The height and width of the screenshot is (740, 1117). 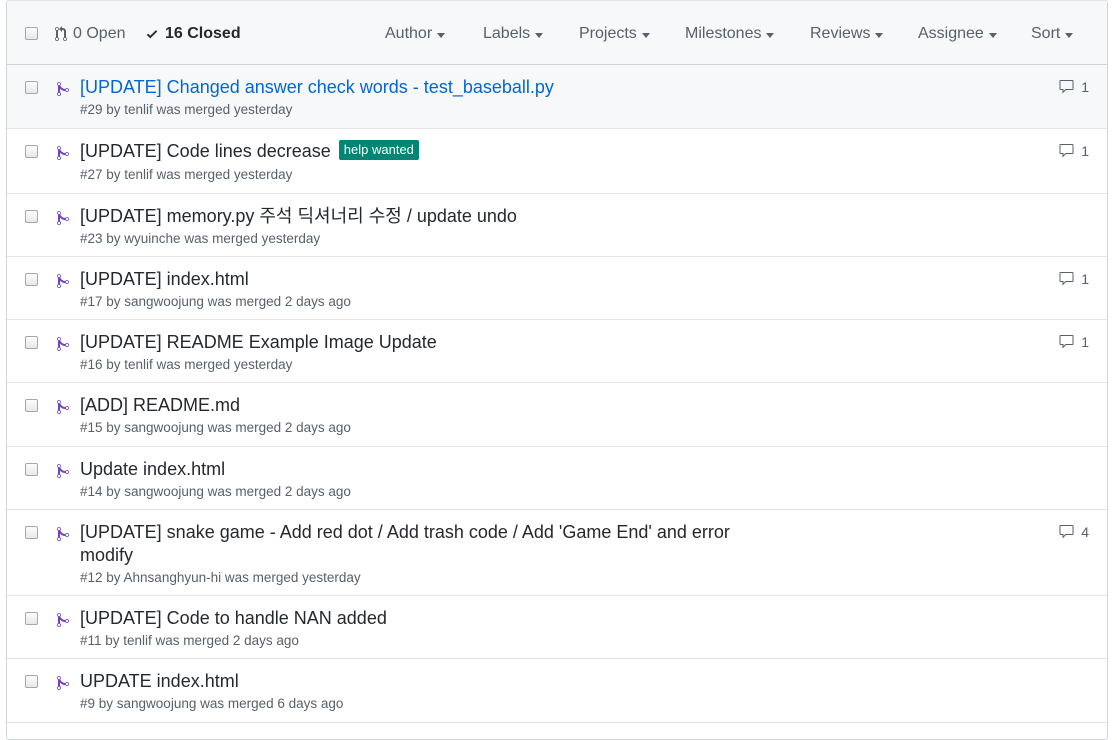 I want to click on assignee-filter-label: Assignee, so click(x=951, y=33).